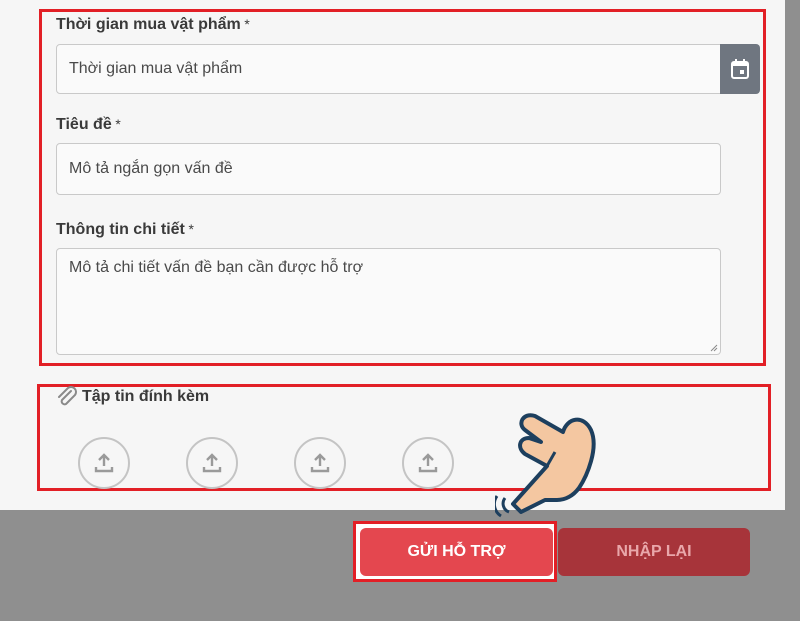 The height and width of the screenshot is (621, 800). I want to click on attachments-label-text: Tập tin đính kèm, so click(146, 396).